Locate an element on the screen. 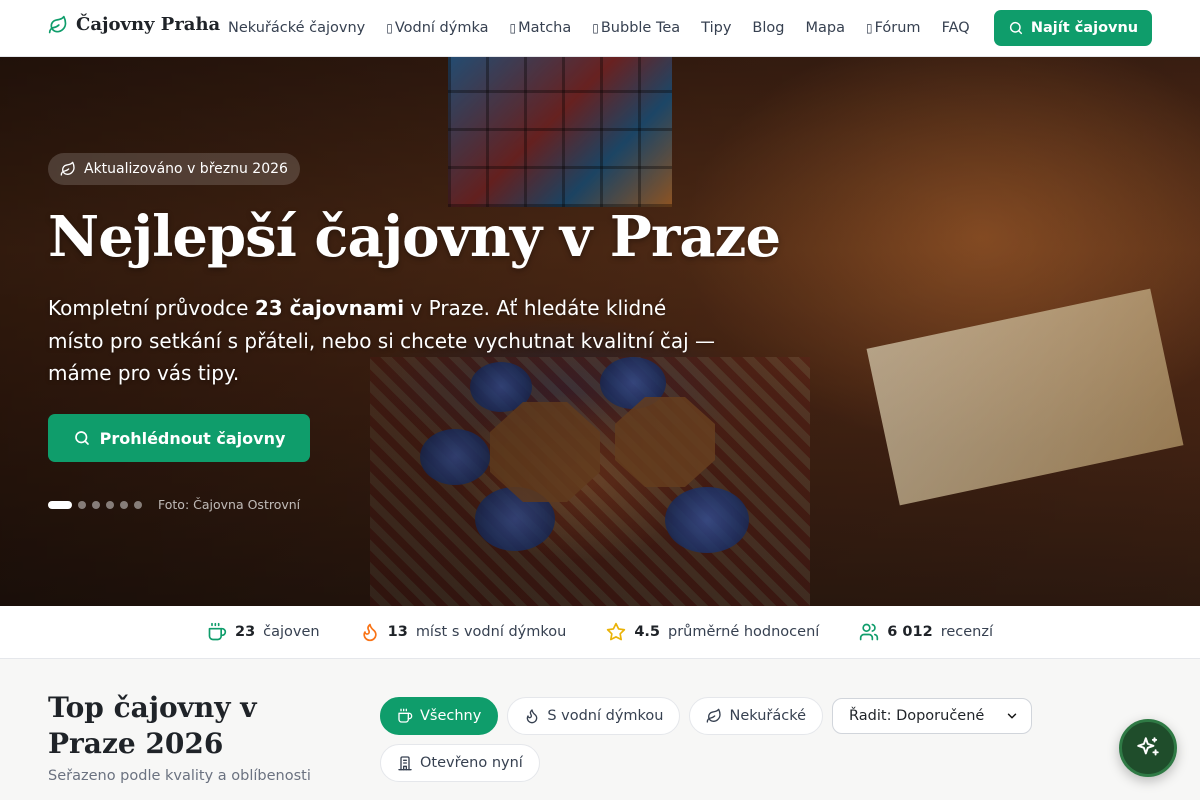  nav-item-tipy: Tipy is located at coordinates (716, 28).